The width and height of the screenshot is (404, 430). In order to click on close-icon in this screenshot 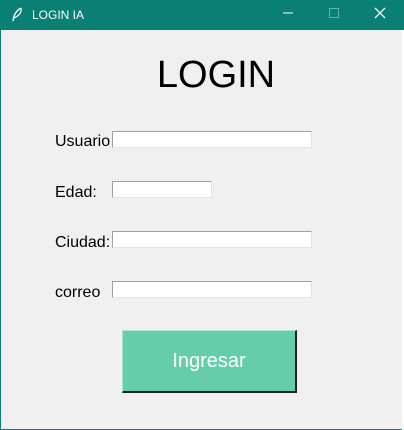, I will do `click(380, 15)`.